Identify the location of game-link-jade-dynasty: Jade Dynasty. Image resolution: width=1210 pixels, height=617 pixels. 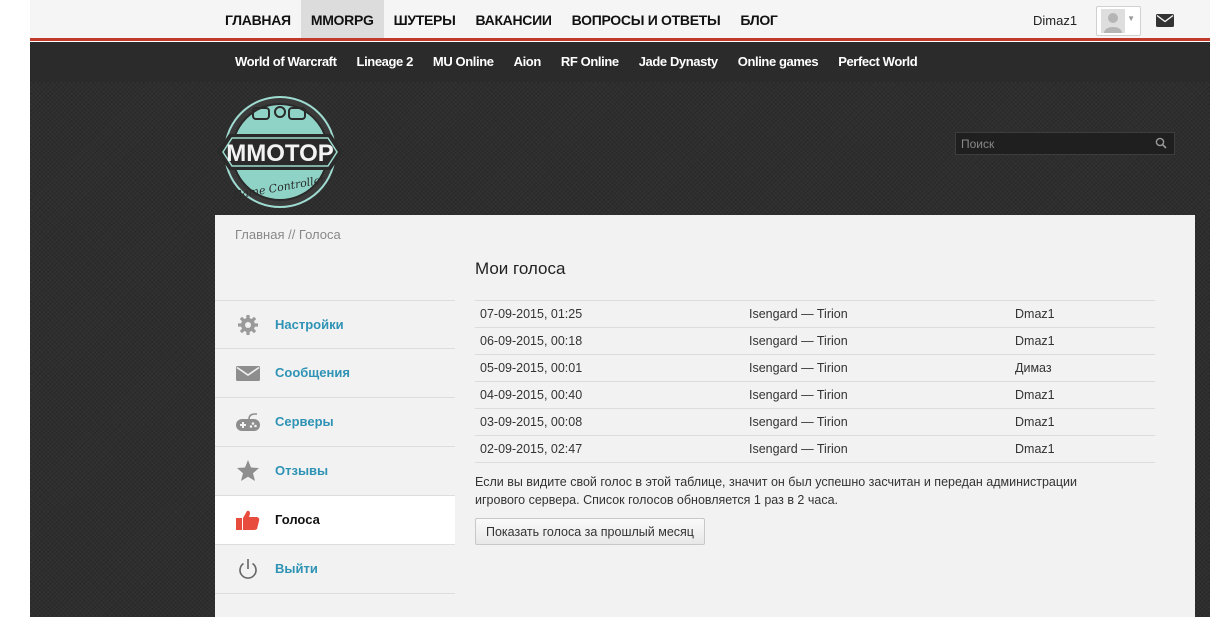
(678, 62).